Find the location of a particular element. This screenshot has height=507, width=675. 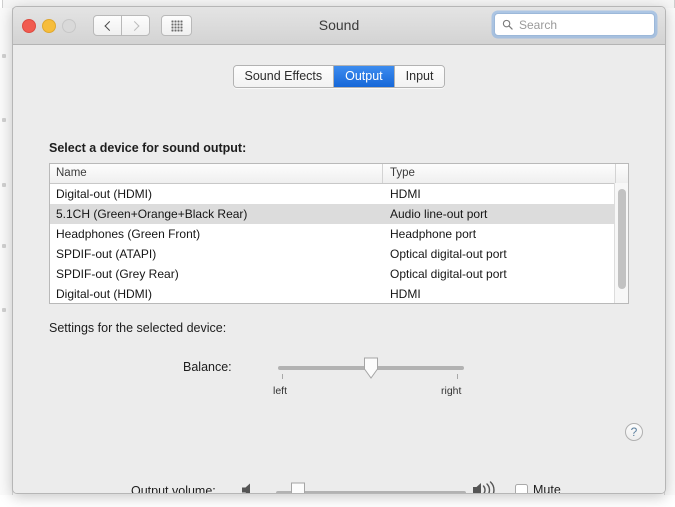

speaker-quiet-icon is located at coordinates (246, 488).